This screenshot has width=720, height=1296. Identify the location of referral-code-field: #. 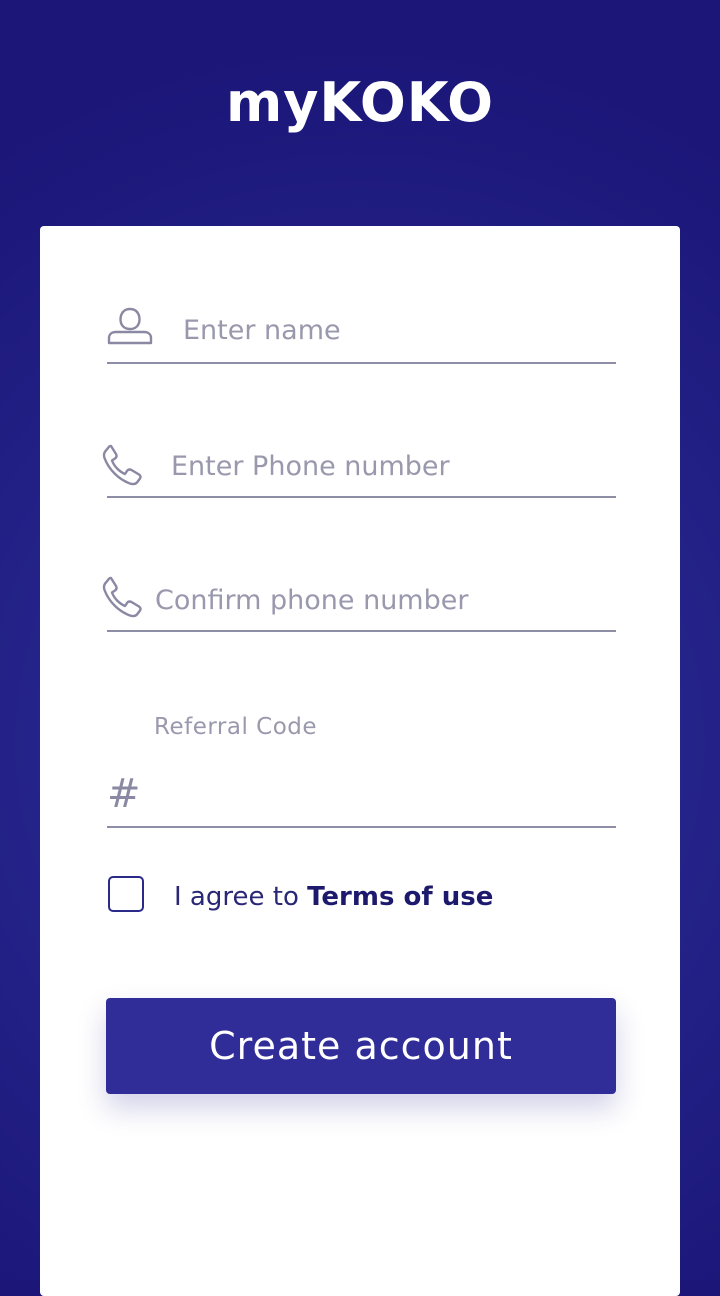
(361, 797).